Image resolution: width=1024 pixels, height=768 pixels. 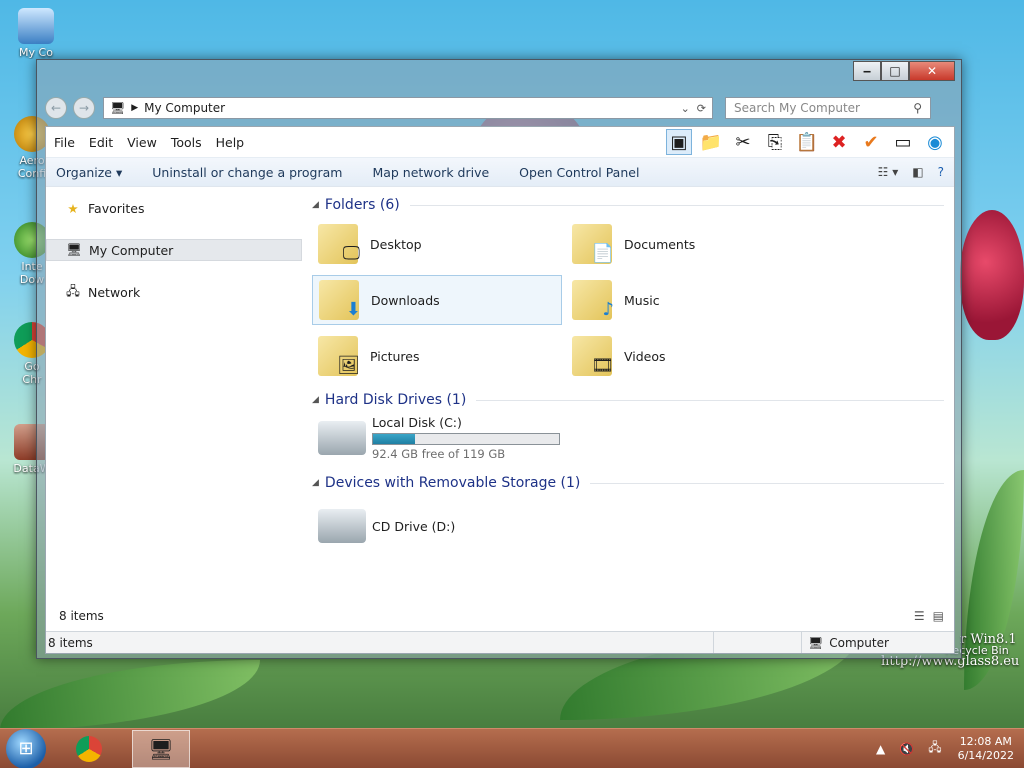 What do you see at coordinates (84, 108) in the screenshot?
I see `forward-button: →` at bounding box center [84, 108].